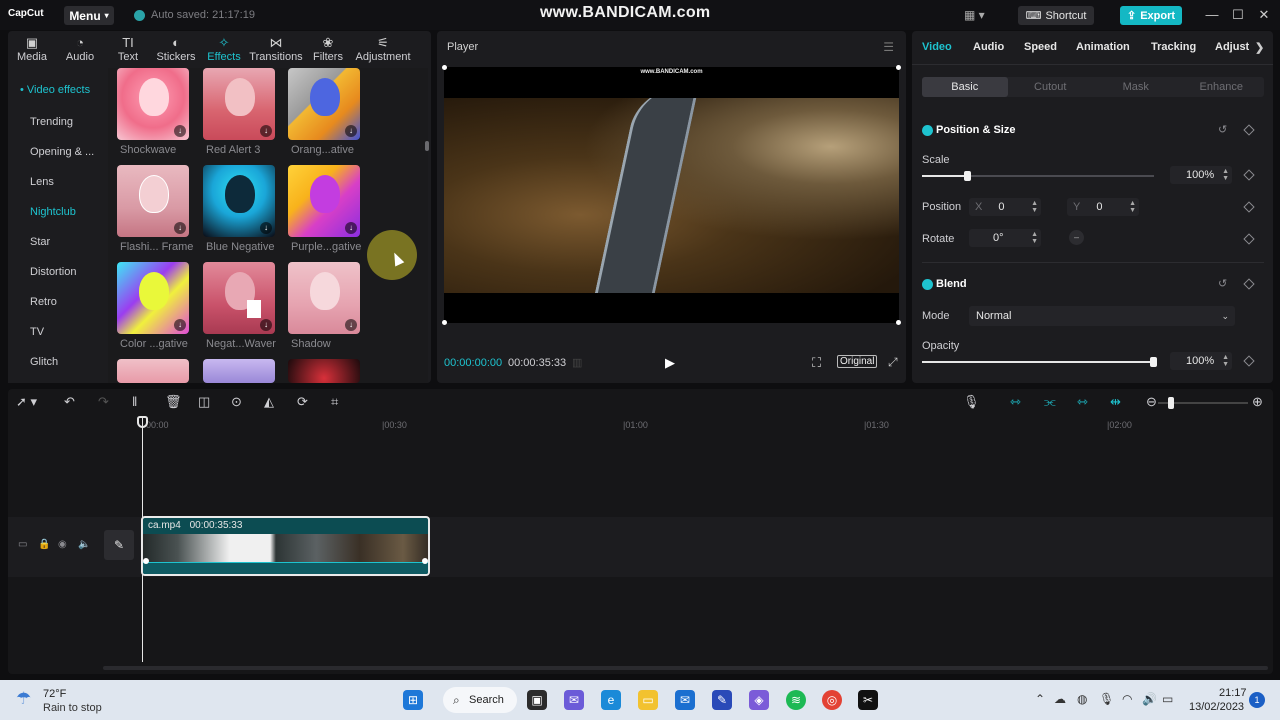 This screenshot has width=1280, height=720. I want to click on effect-thumb-red-alert-3: ↓, so click(239, 104).